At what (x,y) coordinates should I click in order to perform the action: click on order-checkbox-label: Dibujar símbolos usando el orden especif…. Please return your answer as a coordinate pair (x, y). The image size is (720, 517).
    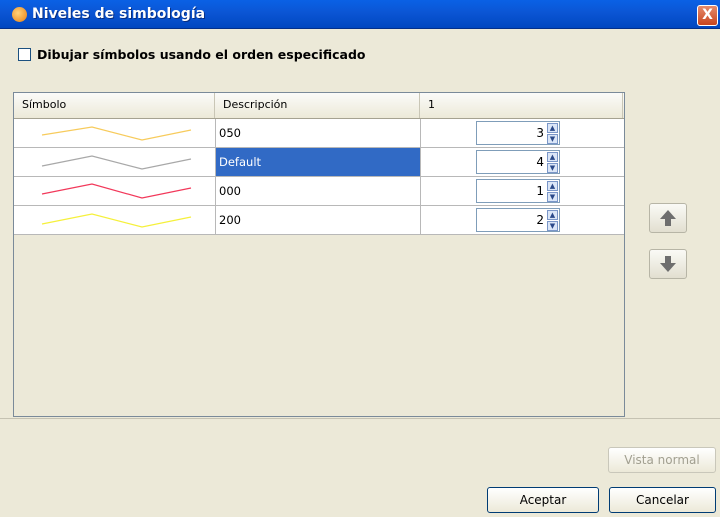
    Looking at the image, I should click on (201, 54).